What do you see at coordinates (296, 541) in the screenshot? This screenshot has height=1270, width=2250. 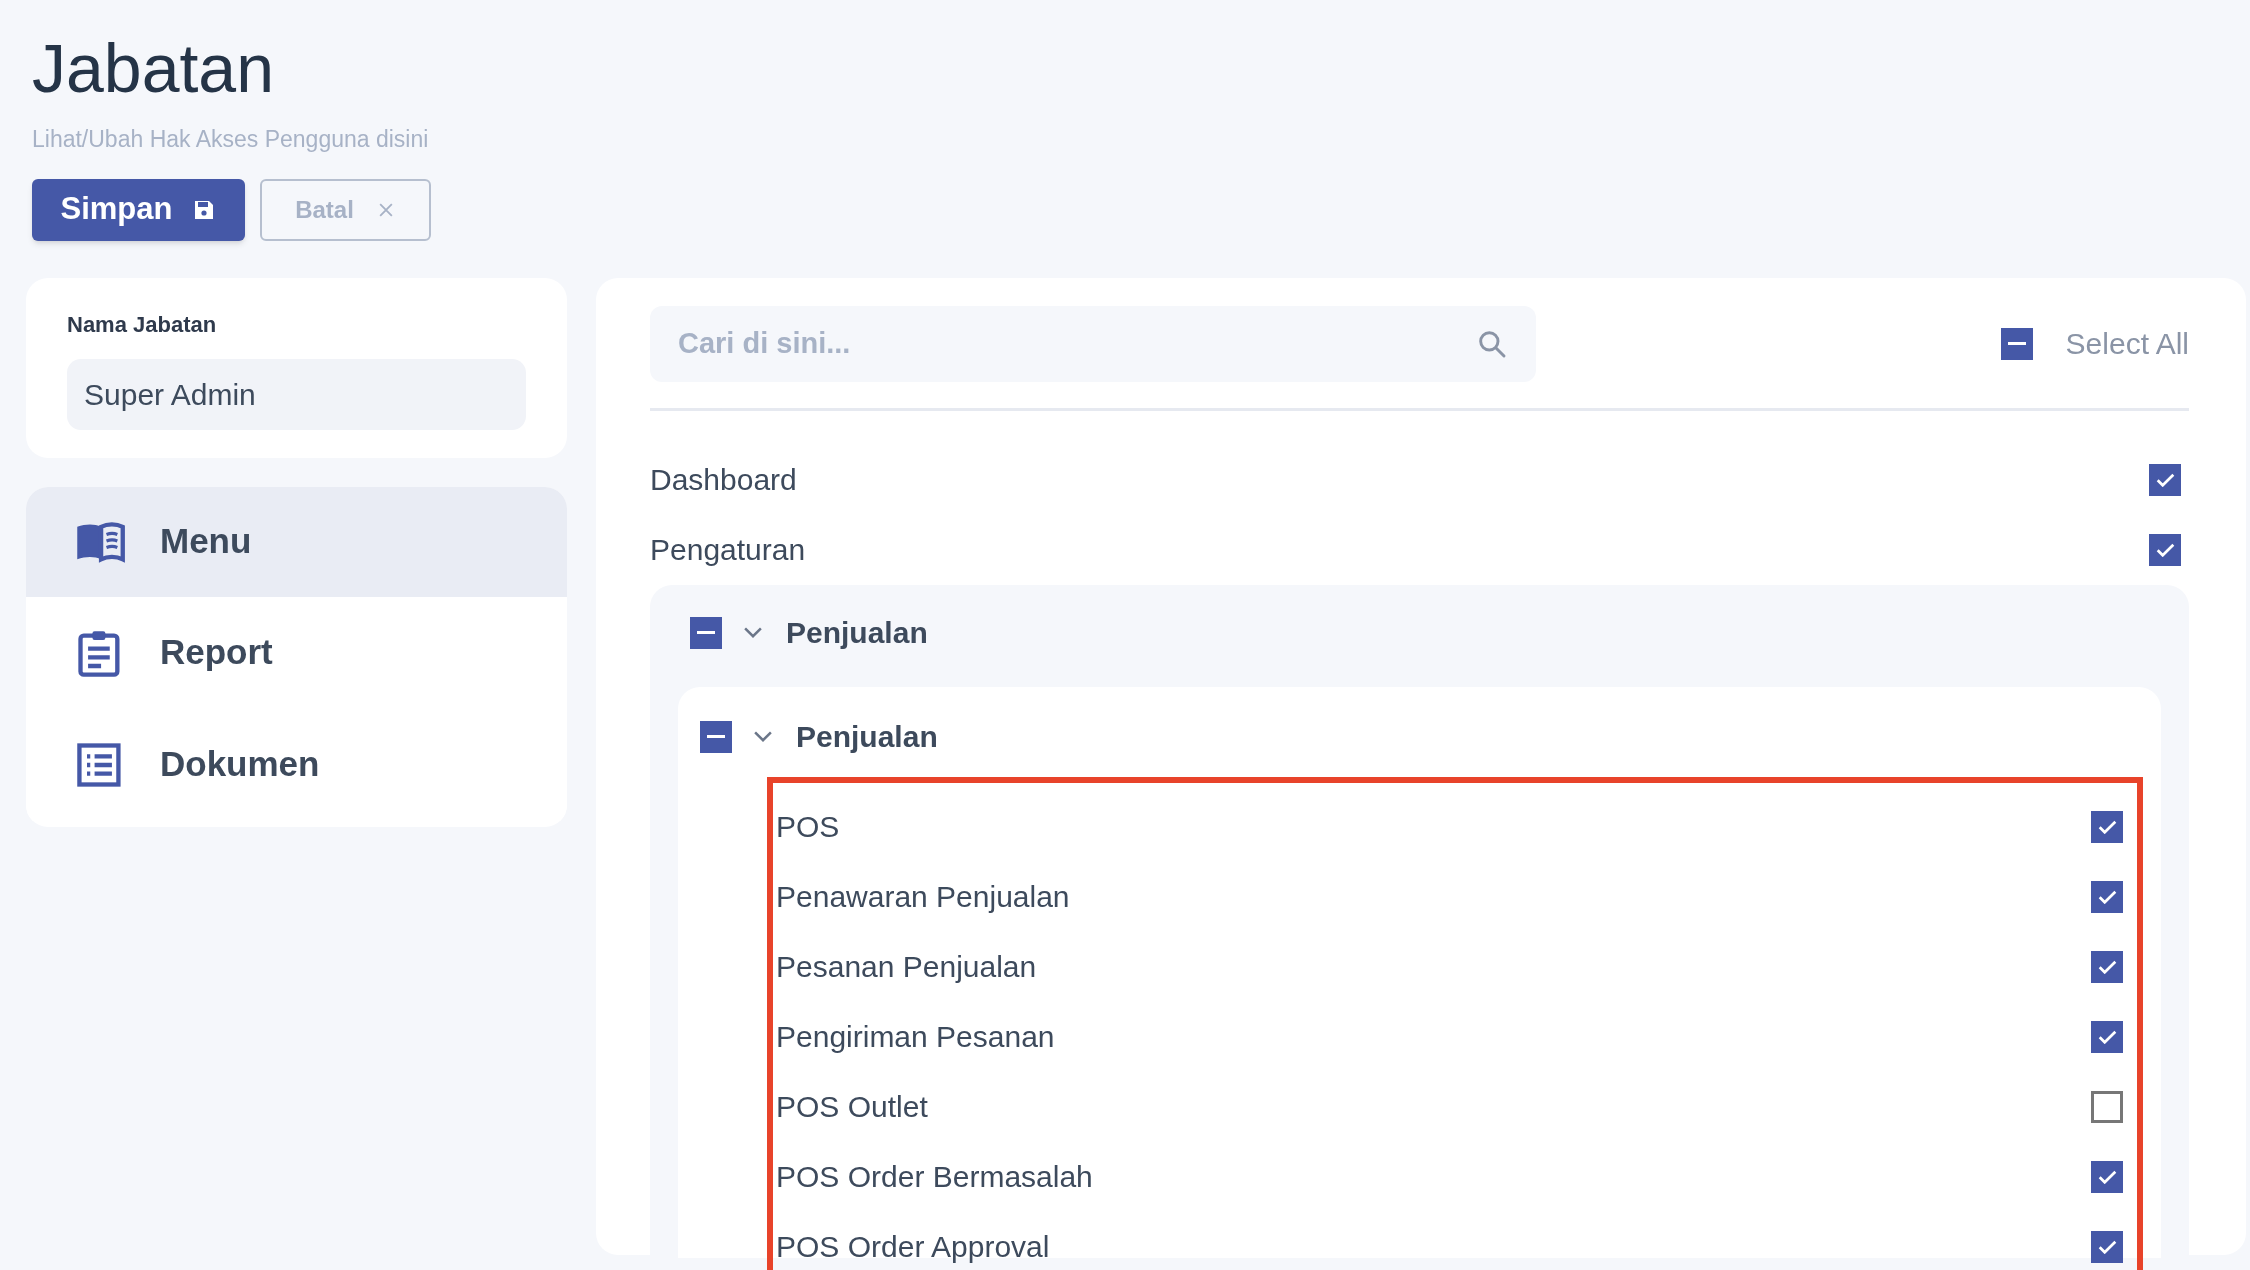 I see `sidebar-item: Menu` at bounding box center [296, 541].